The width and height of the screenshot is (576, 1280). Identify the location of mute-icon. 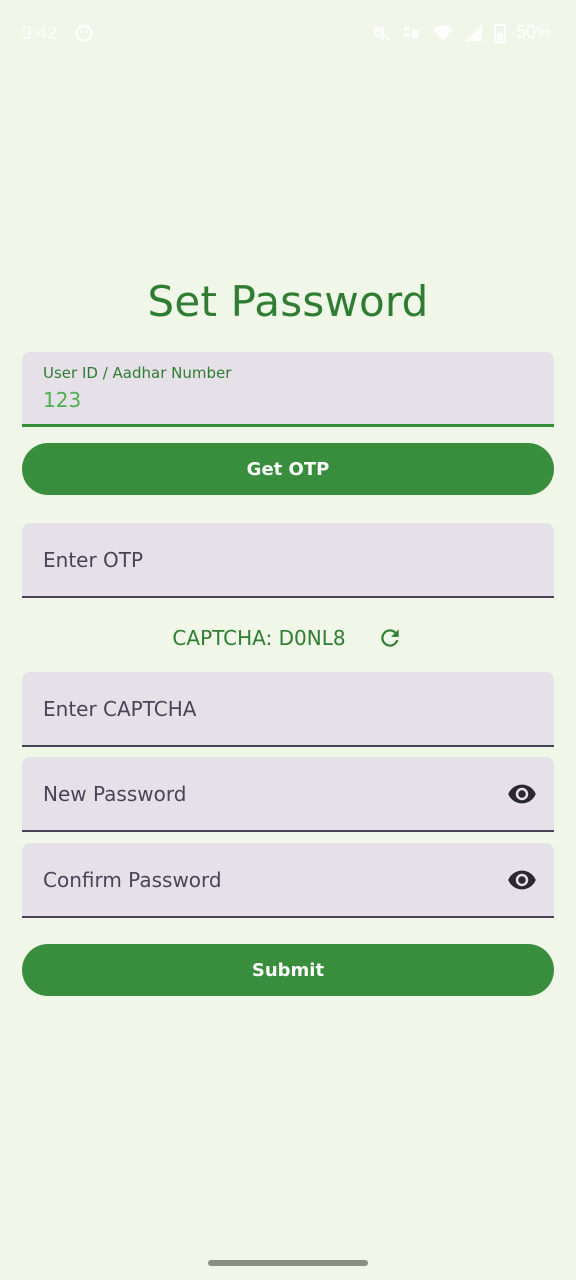
(382, 33).